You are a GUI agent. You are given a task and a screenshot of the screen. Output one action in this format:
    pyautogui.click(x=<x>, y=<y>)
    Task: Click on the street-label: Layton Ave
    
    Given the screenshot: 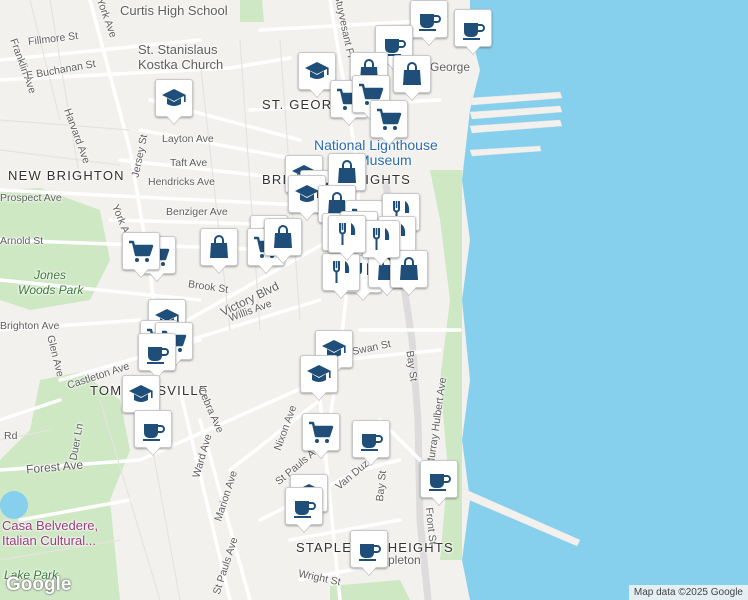 What is the action you would take?
    pyautogui.click(x=188, y=139)
    